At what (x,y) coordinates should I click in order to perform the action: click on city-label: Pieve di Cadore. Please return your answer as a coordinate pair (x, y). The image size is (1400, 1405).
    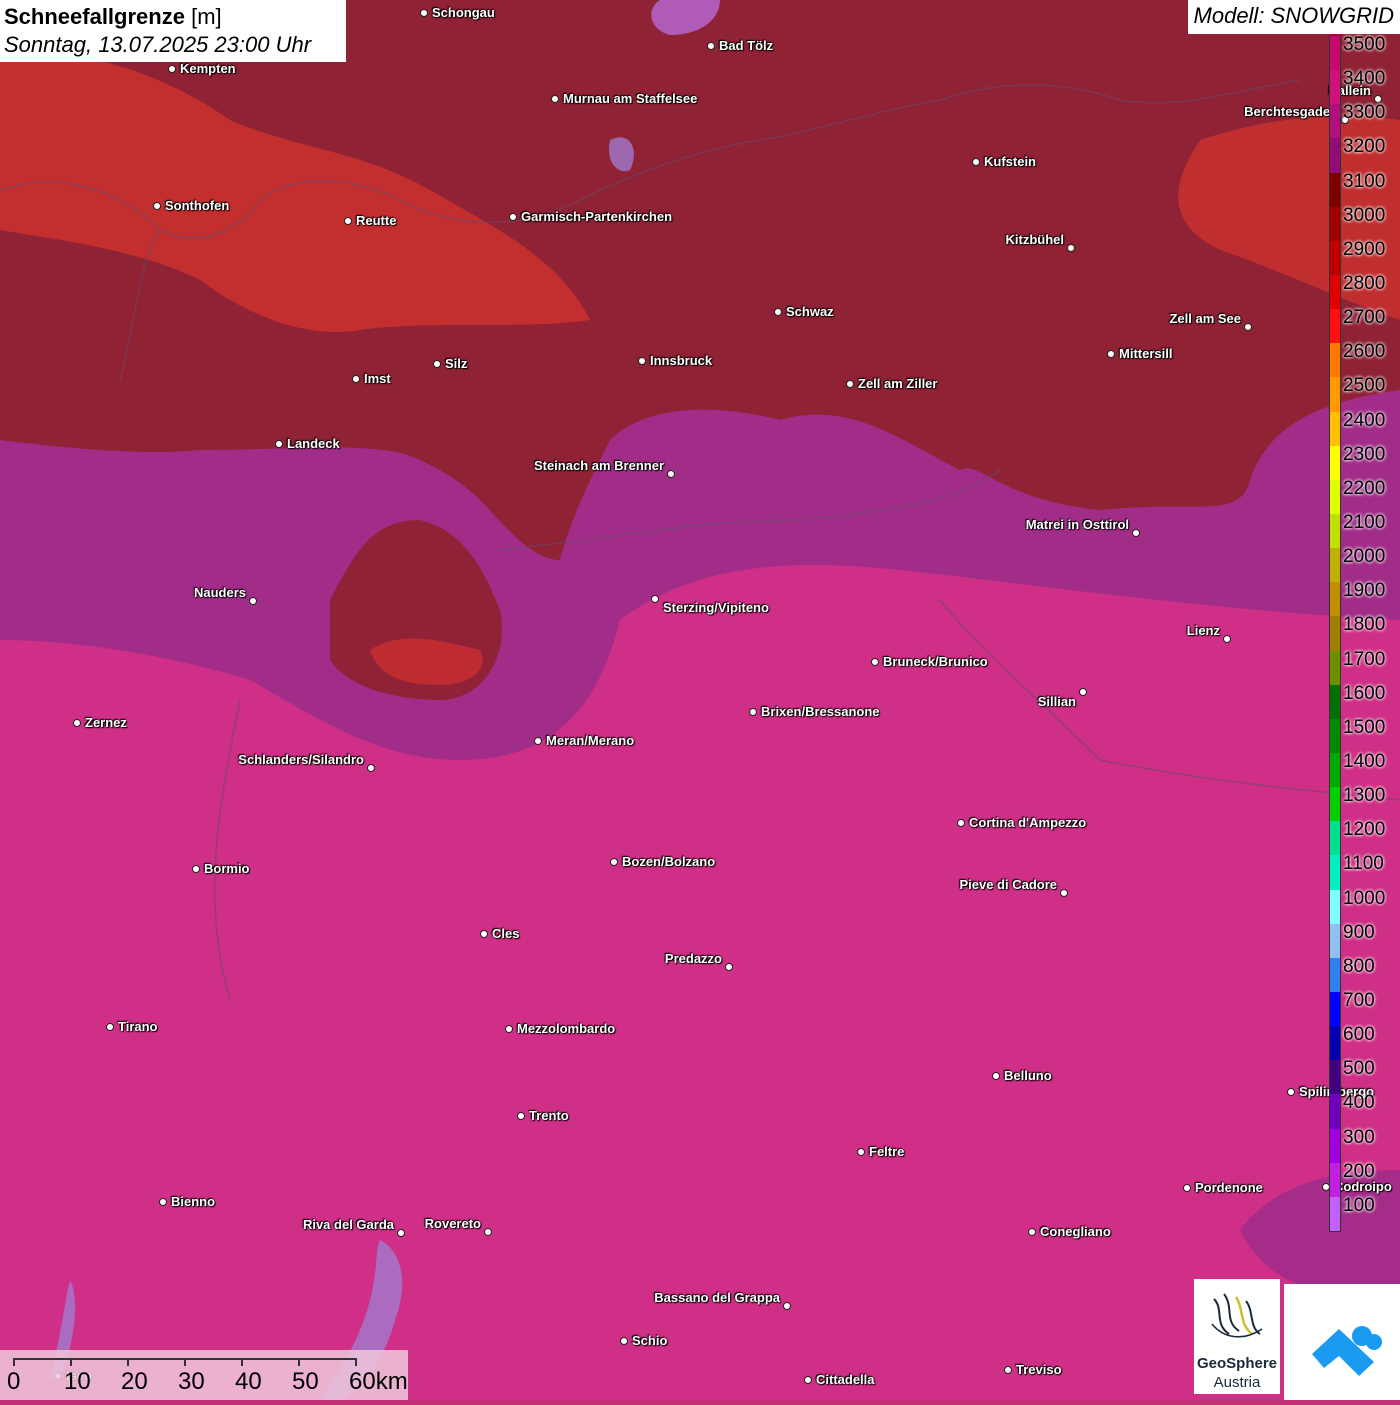
    Looking at the image, I should click on (1008, 884).